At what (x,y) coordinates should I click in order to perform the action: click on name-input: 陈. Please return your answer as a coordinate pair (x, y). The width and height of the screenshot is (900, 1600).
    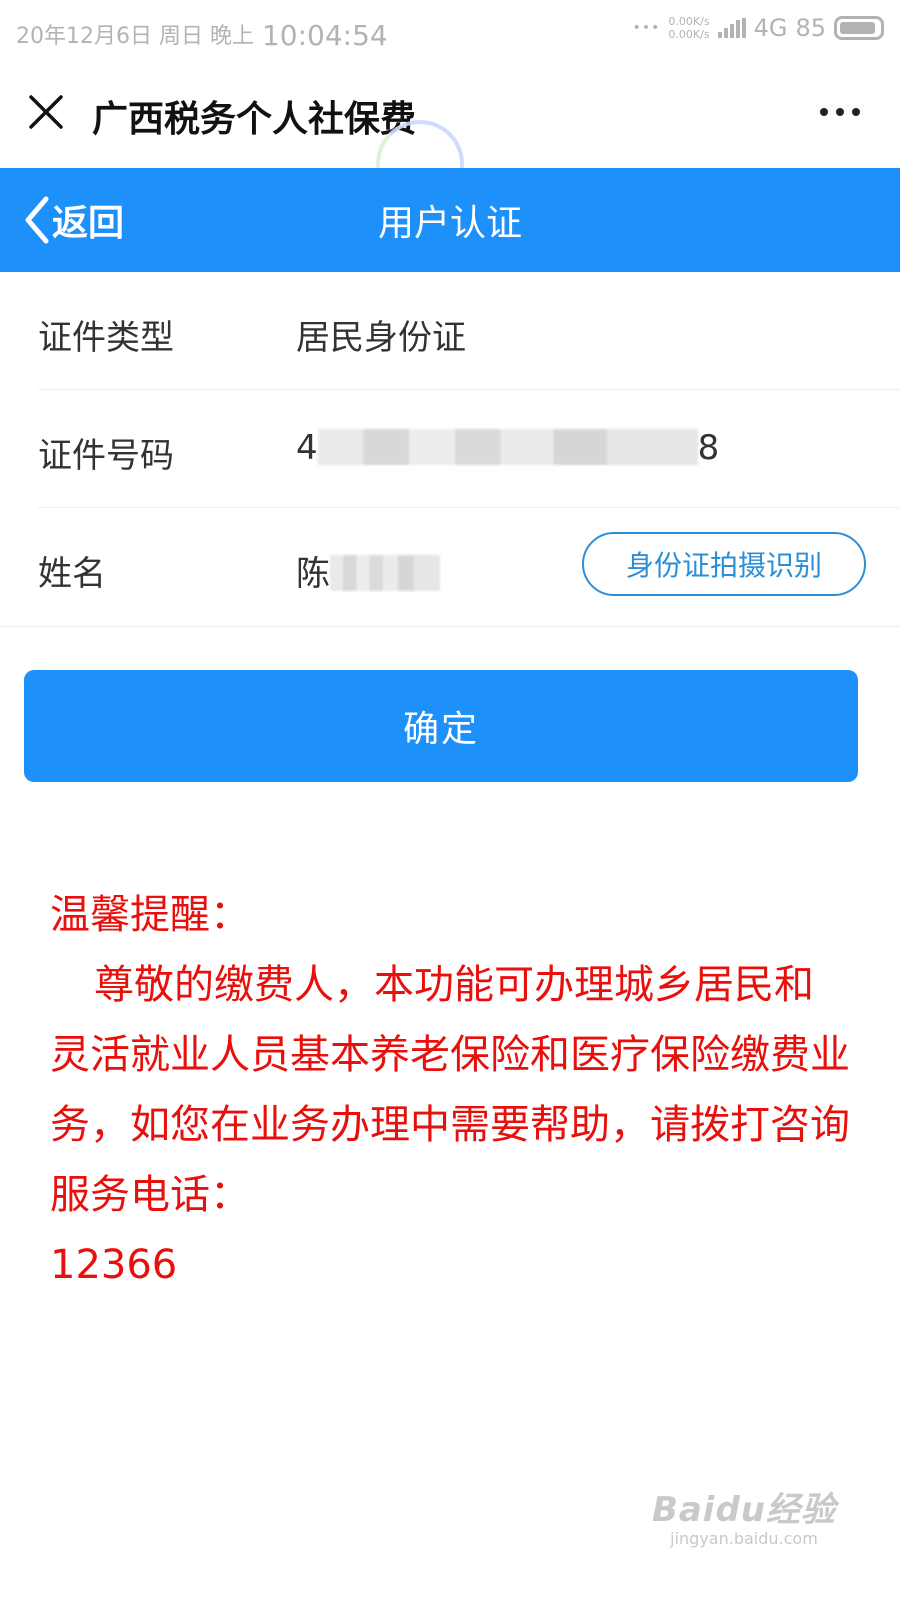
    Looking at the image, I should click on (368, 570).